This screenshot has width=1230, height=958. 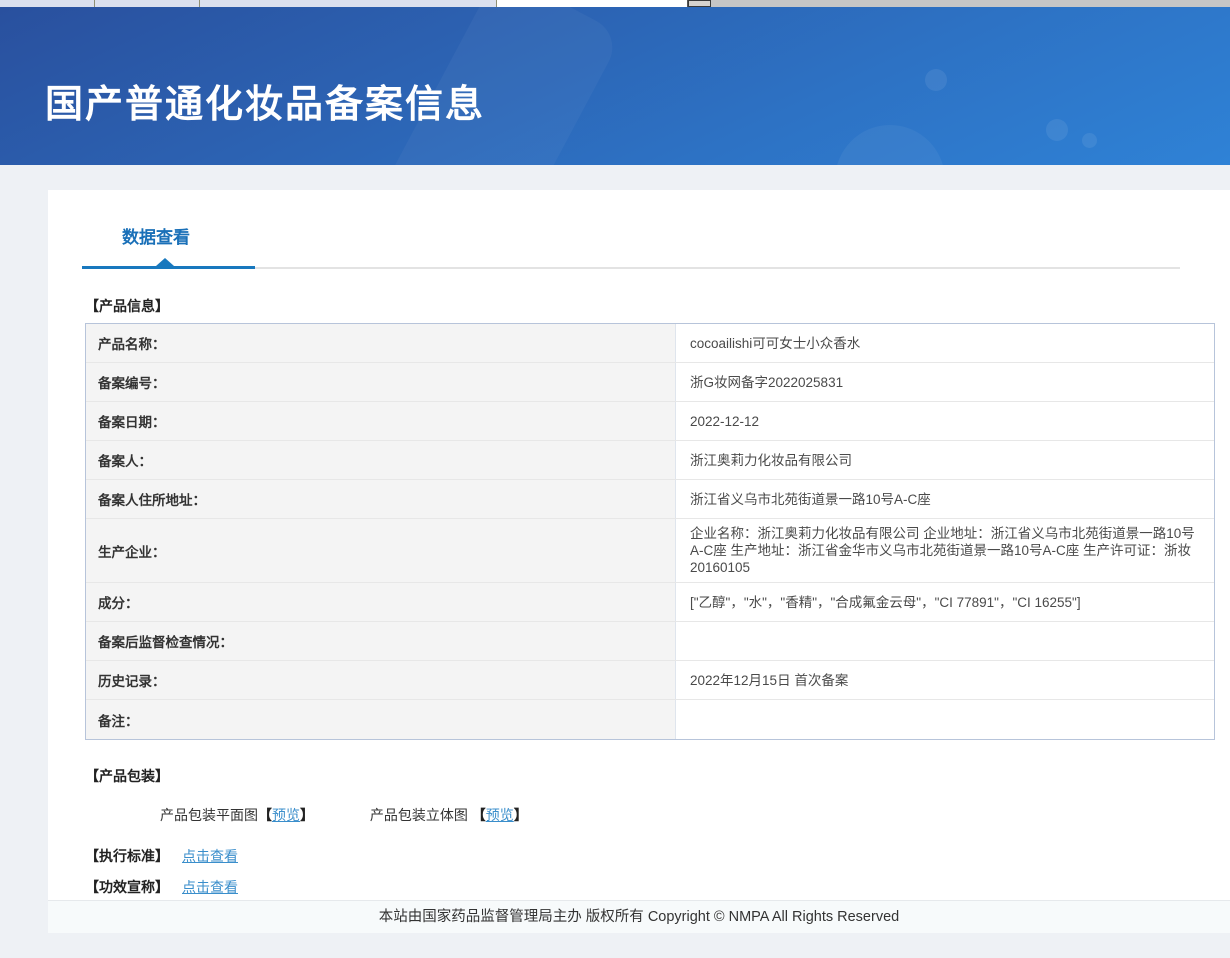 I want to click on row-label: 备案日期：, so click(x=381, y=421).